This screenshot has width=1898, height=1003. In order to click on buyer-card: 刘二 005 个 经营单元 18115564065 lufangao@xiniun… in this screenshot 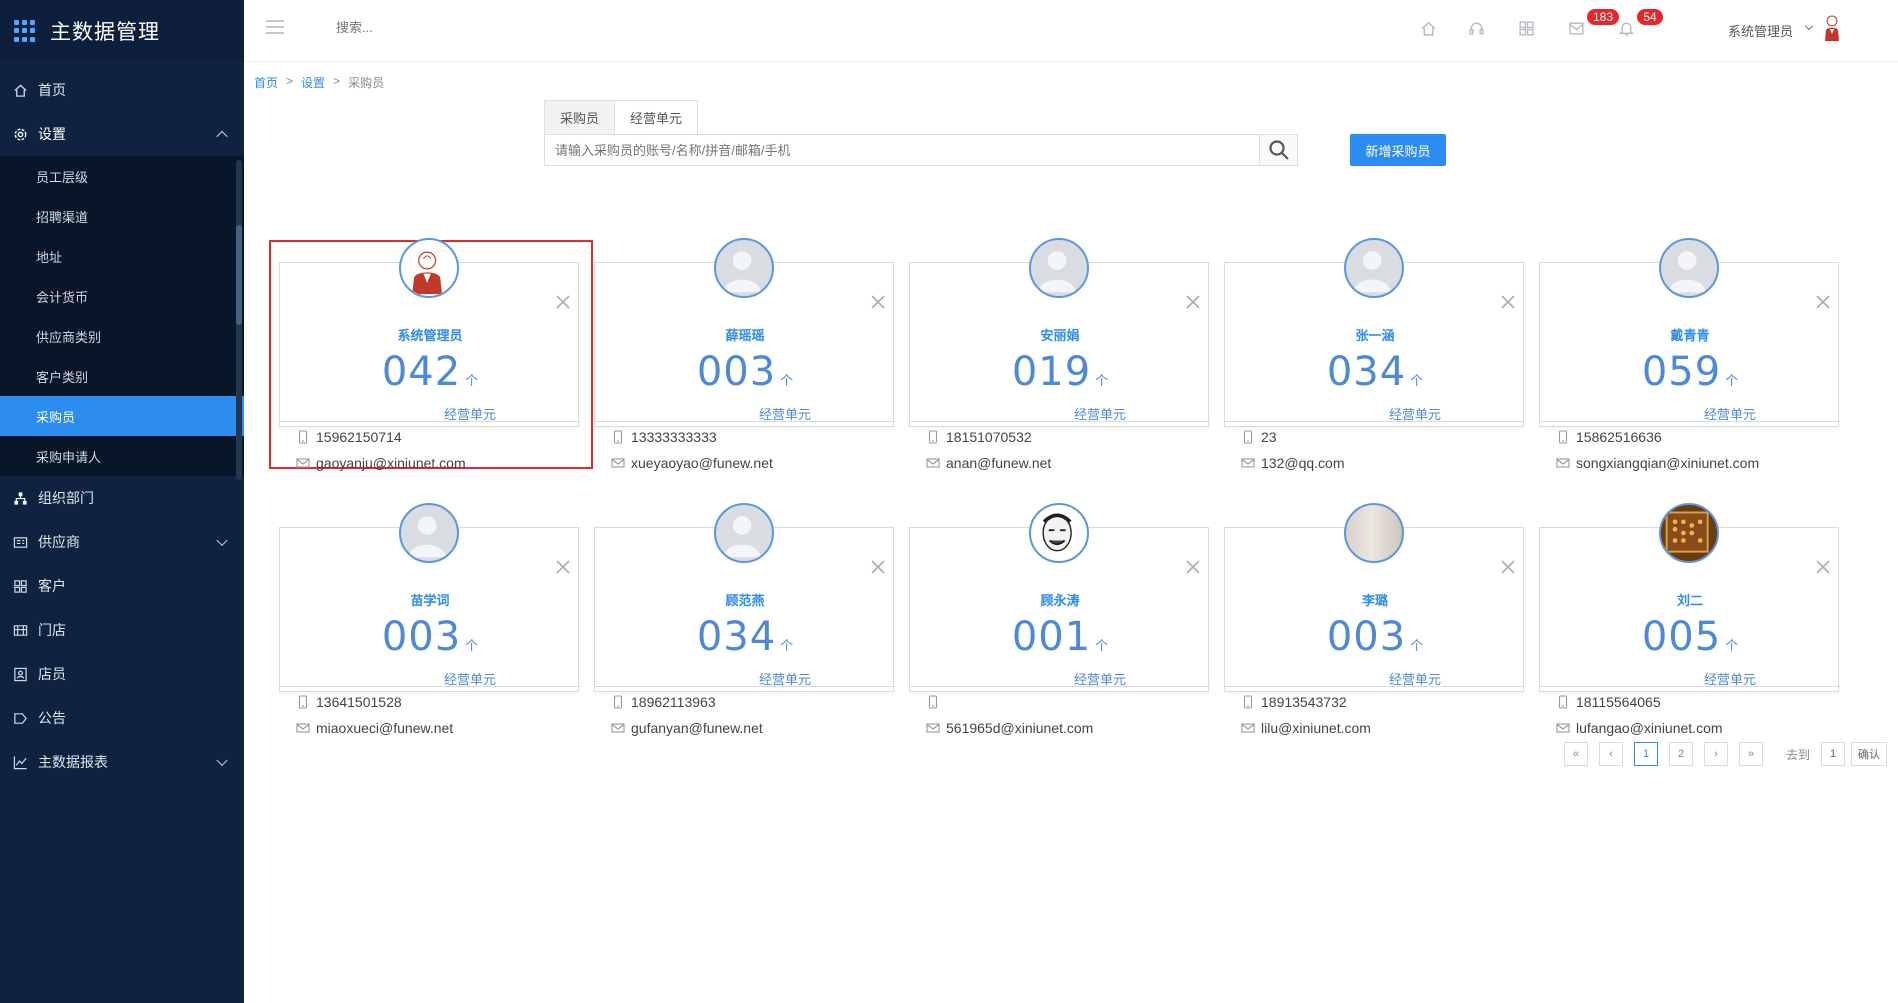, I will do `click(1689, 619)`.